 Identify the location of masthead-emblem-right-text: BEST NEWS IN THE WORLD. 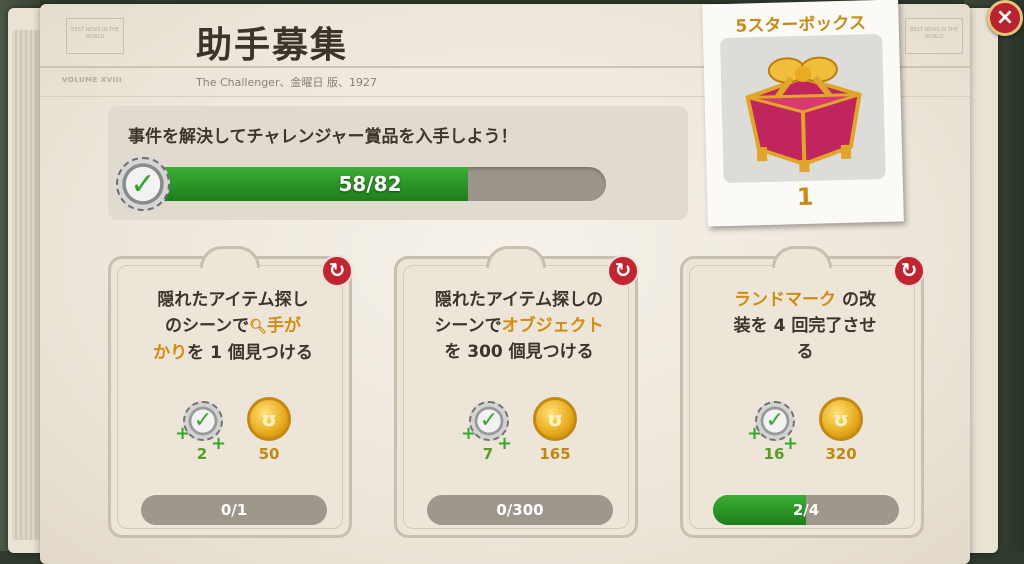
(934, 33).